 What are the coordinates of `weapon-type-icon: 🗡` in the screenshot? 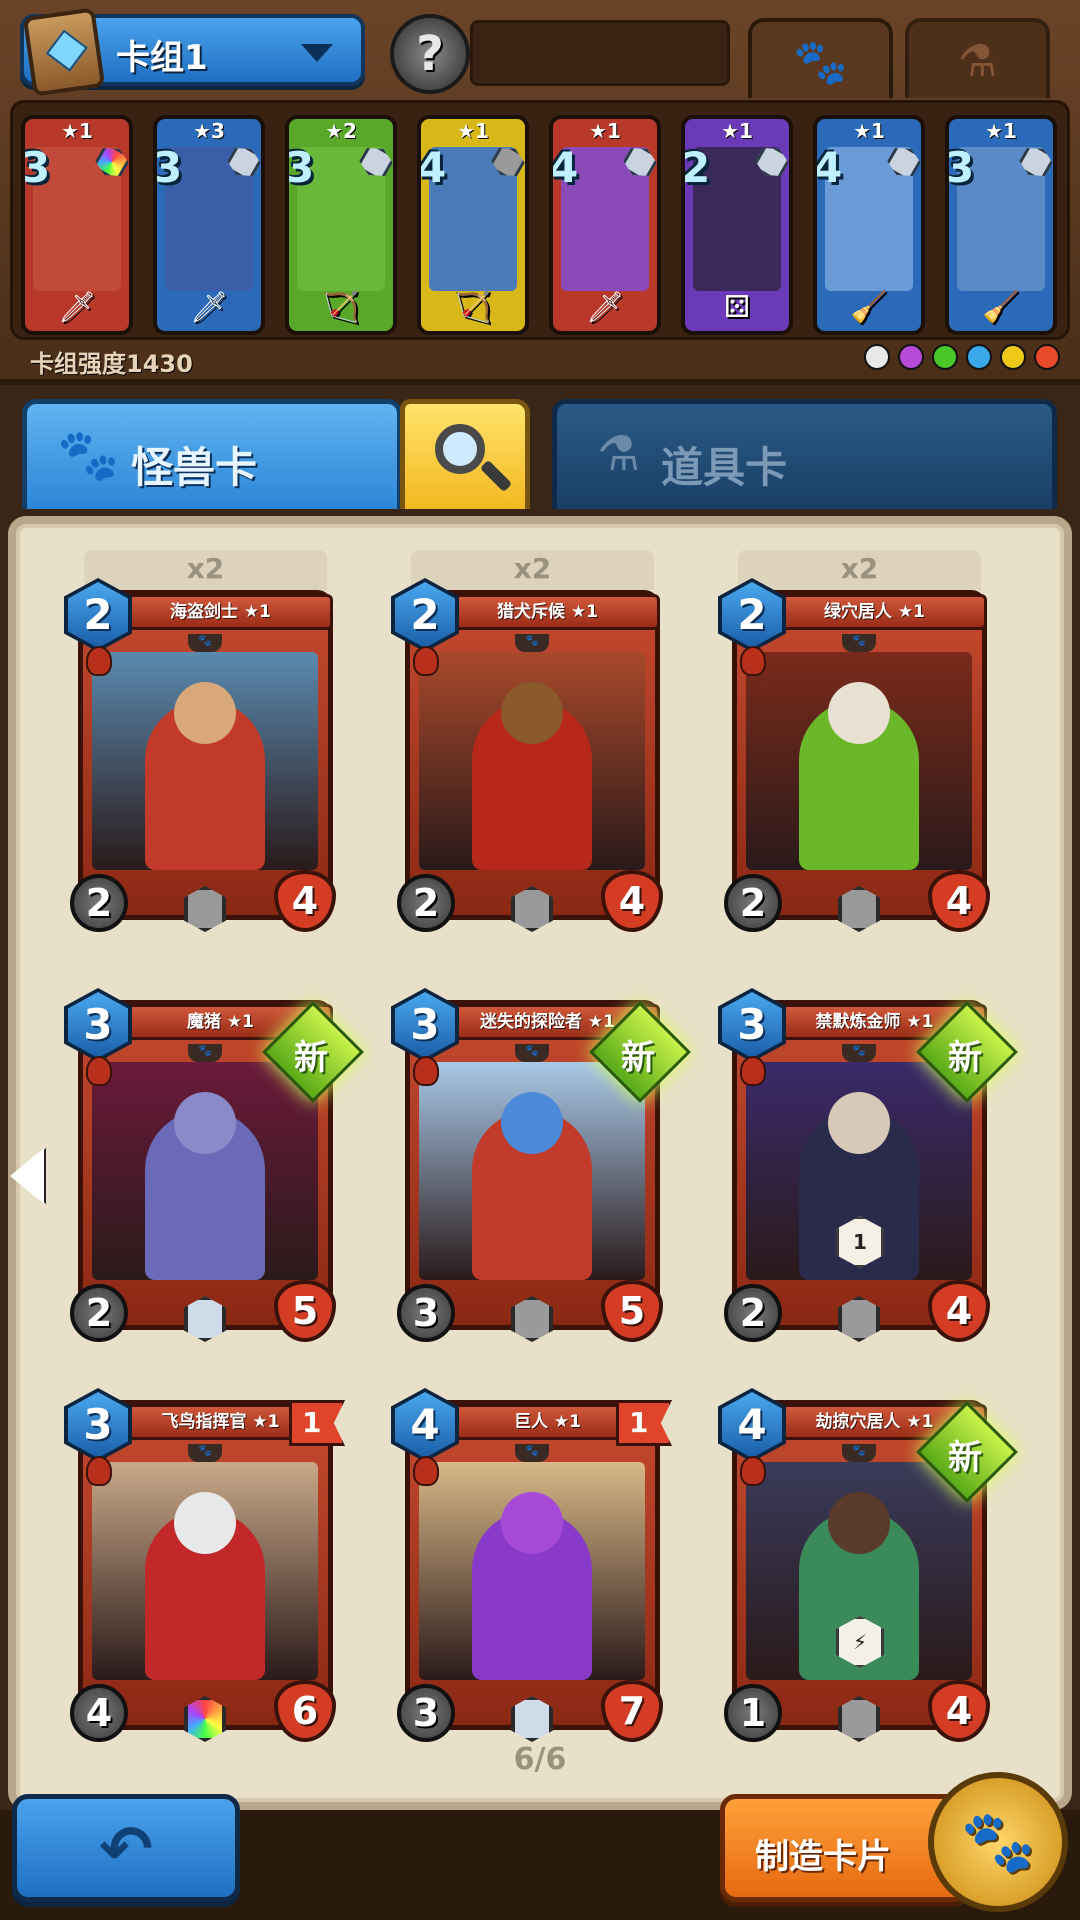 It's located at (77, 307).